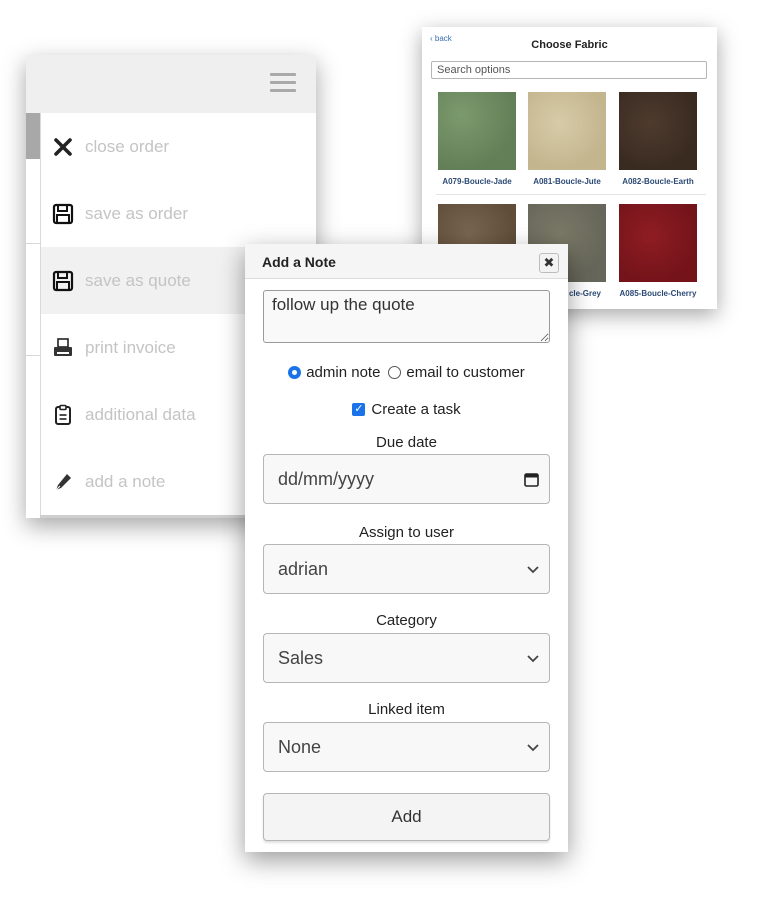  I want to click on pen-icon, so click(63, 482).